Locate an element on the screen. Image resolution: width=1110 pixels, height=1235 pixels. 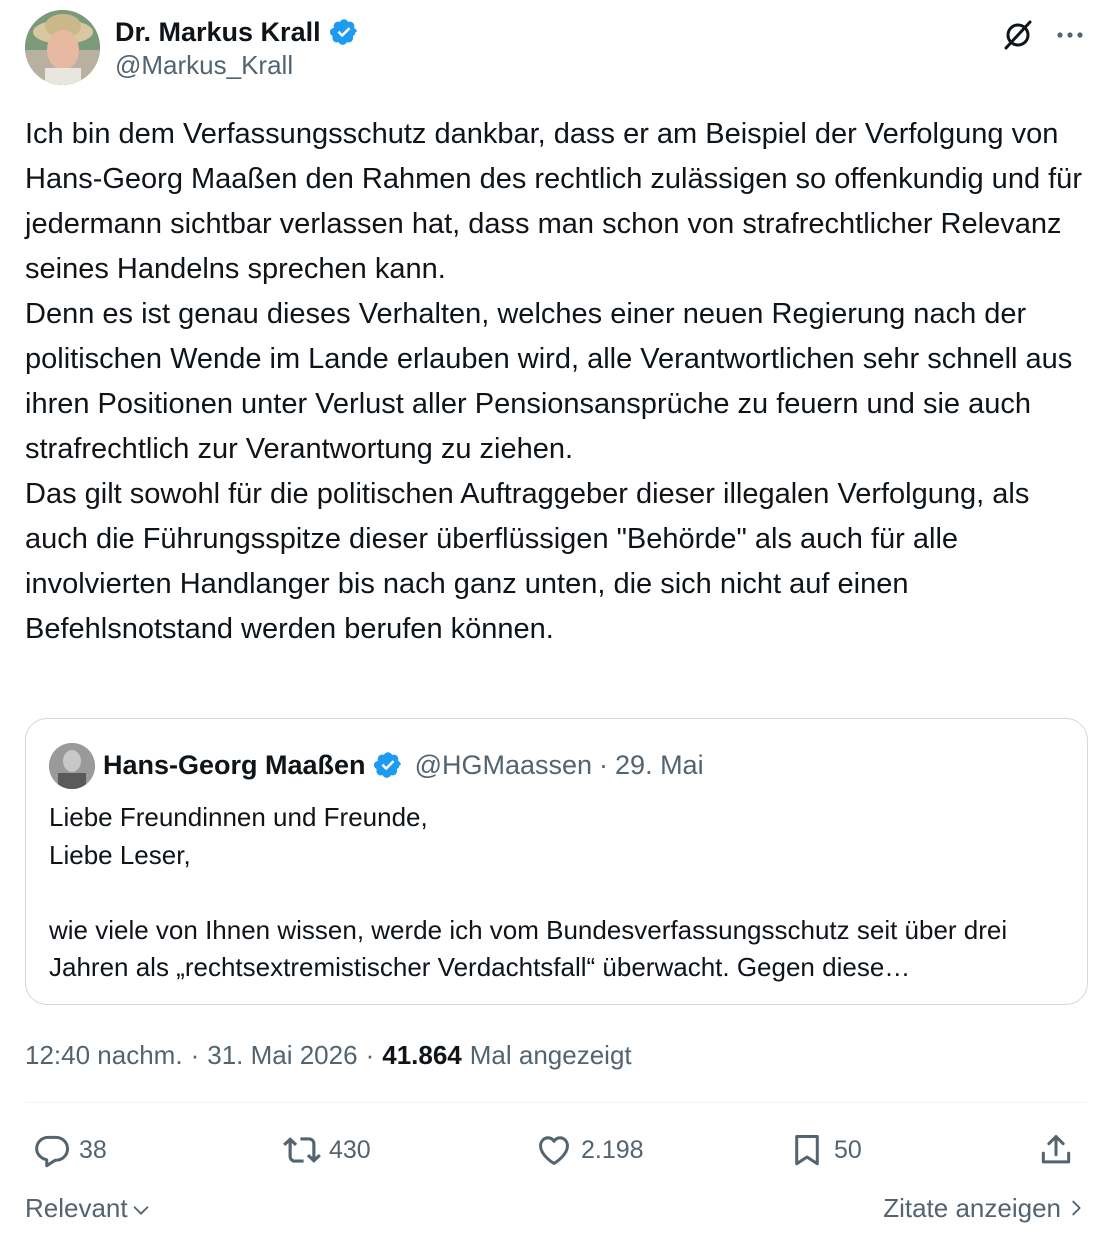
quotes-label: Zitate anzeigen is located at coordinates (972, 1207).